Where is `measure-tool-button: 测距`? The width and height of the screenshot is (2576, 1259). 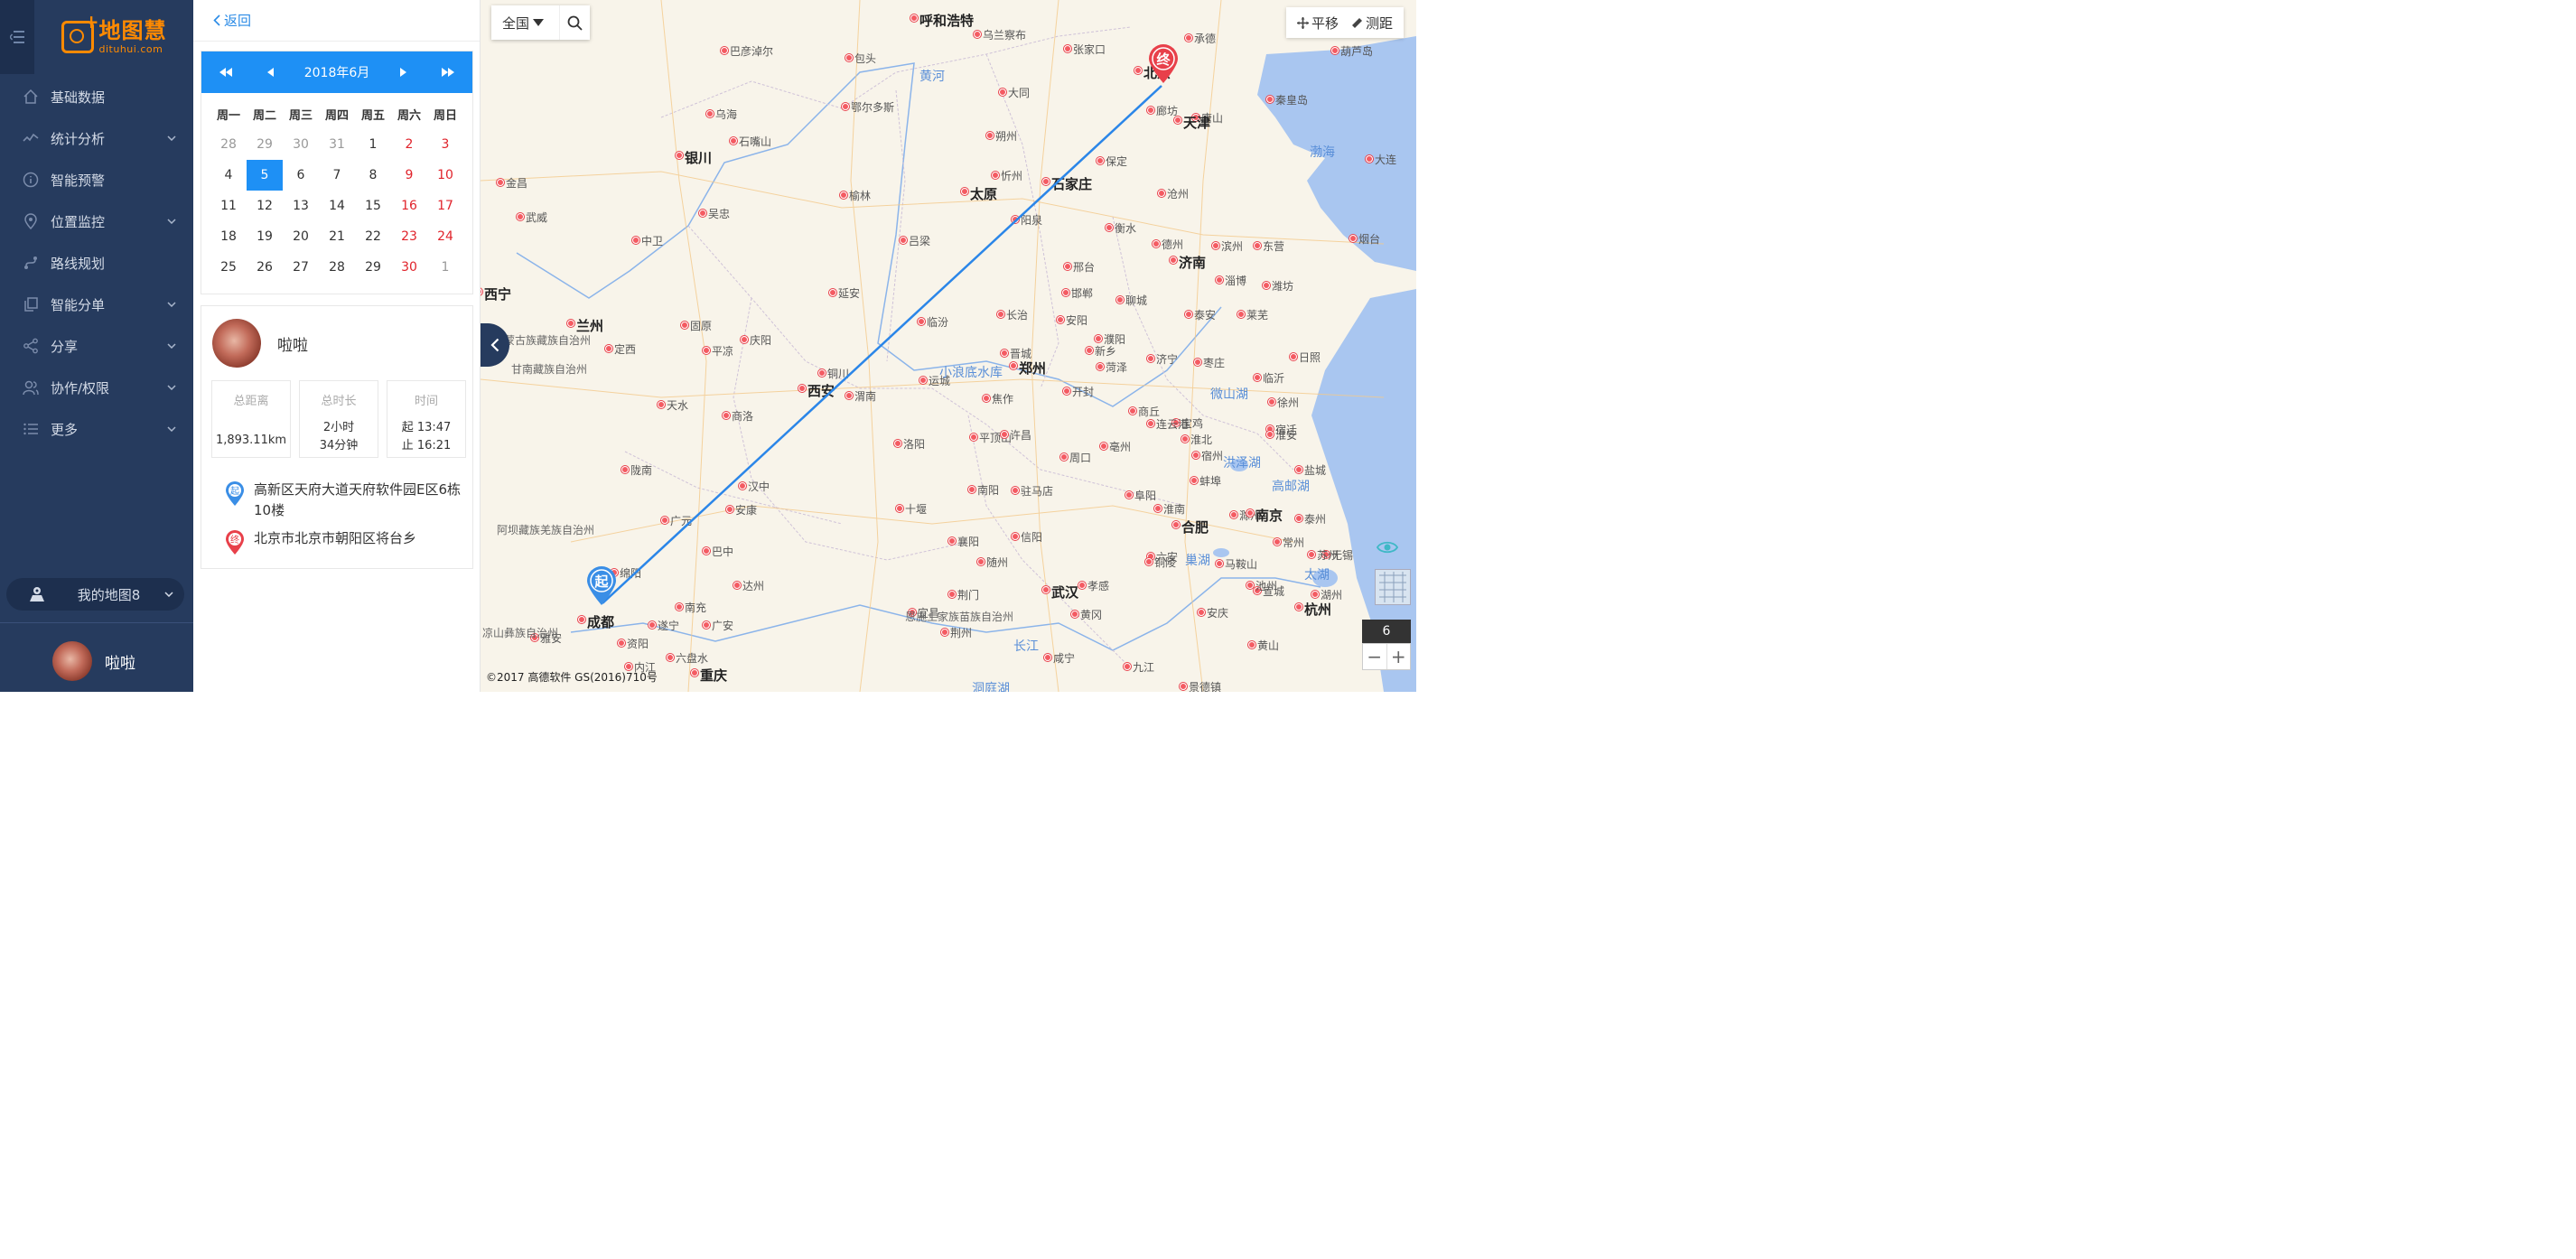
measure-tool-button: 测距 is located at coordinates (1372, 23).